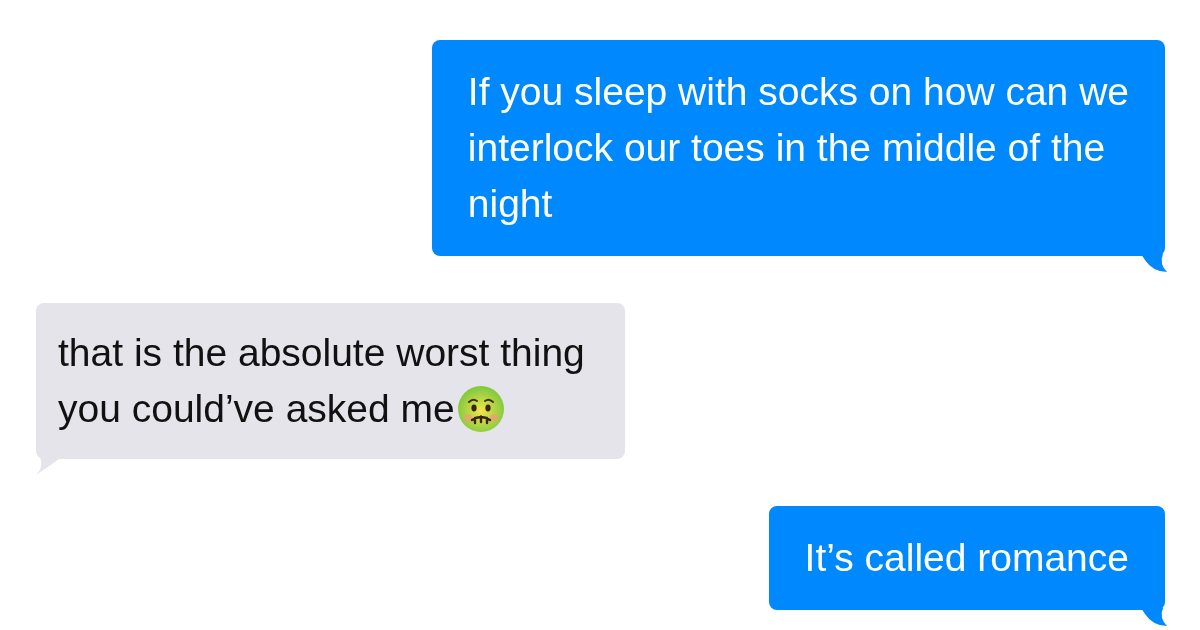 The height and width of the screenshot is (630, 1200). Describe the element at coordinates (321, 353) in the screenshot. I see `message-text: that is the absolute worst thing` at that location.